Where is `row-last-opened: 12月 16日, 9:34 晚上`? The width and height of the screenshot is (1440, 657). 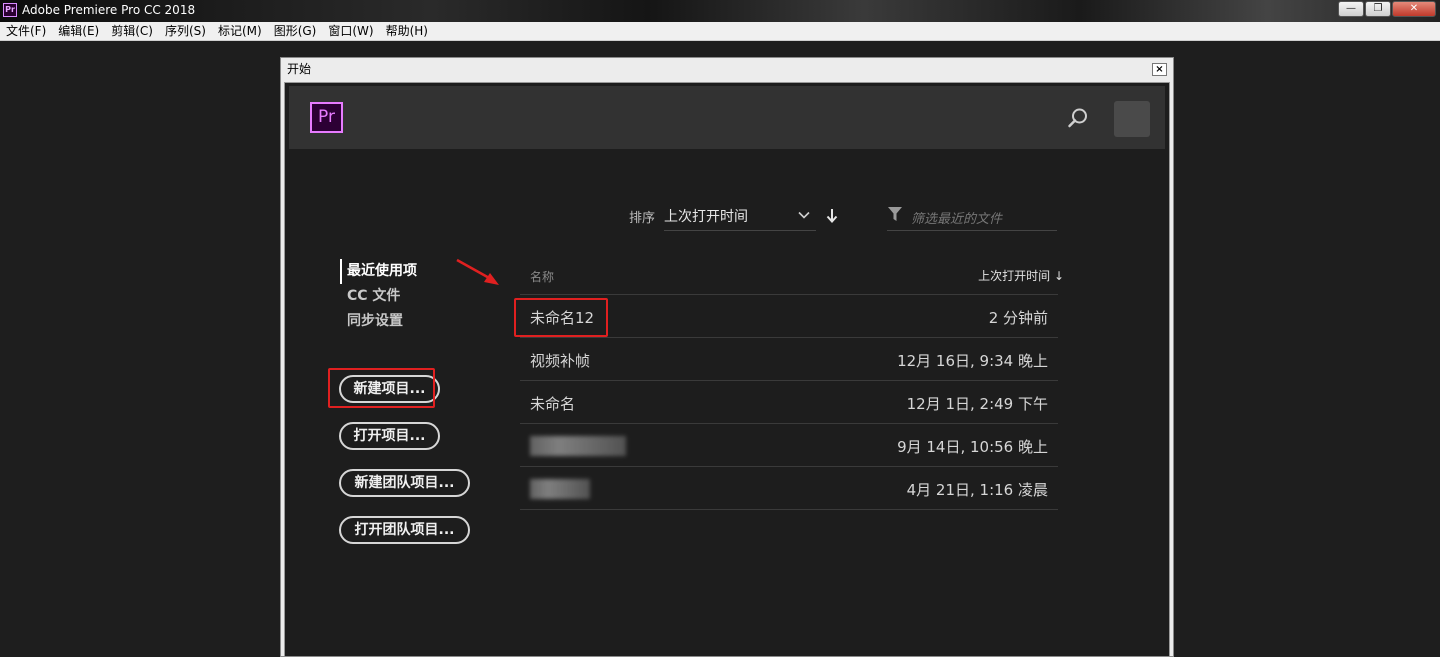
row-last-opened: 12月 16日, 9:34 晚上 is located at coordinates (972, 361).